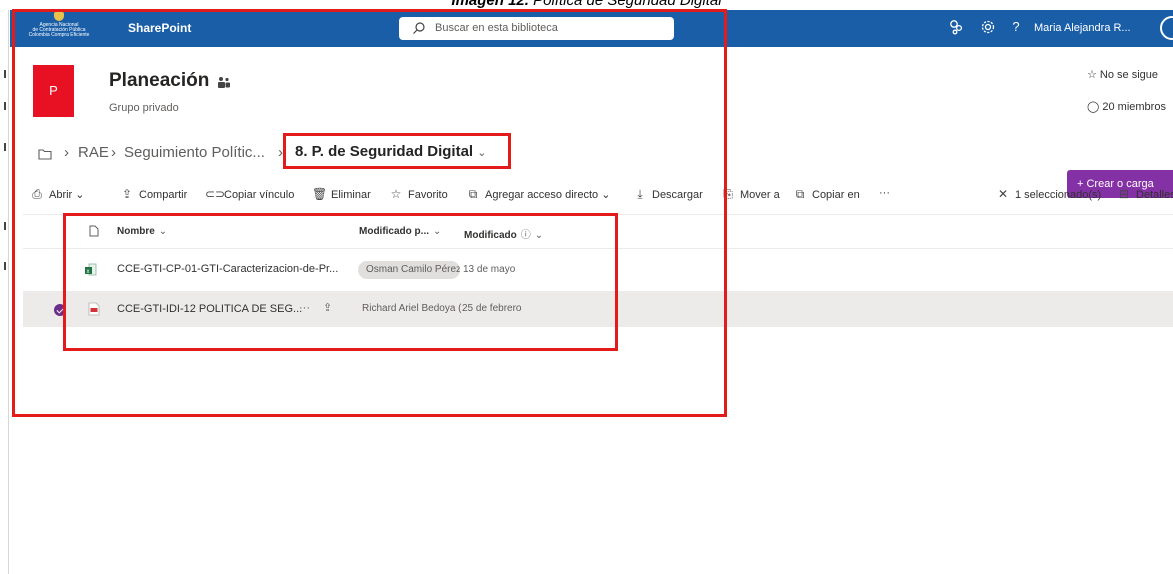 This screenshot has height=574, width=1173. Describe the element at coordinates (88, 272) in the screenshot. I see `svg-text: x` at that location.